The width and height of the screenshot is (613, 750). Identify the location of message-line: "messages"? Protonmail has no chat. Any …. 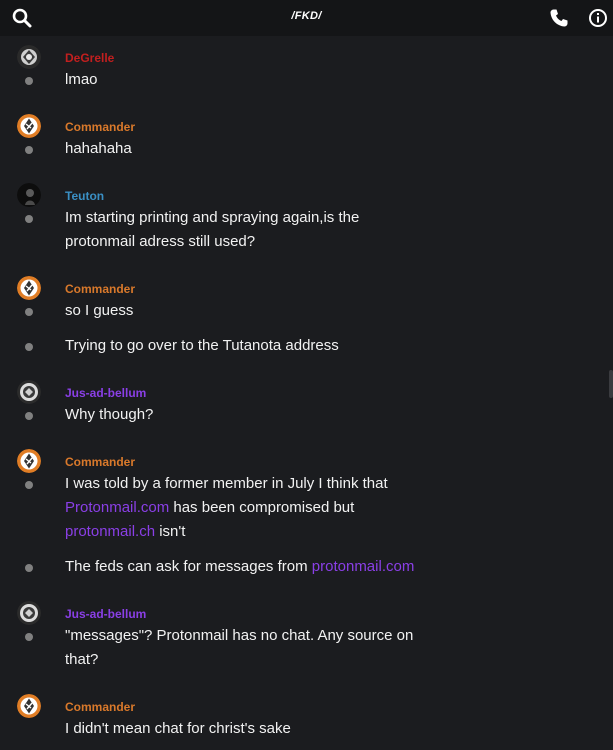
(239, 635).